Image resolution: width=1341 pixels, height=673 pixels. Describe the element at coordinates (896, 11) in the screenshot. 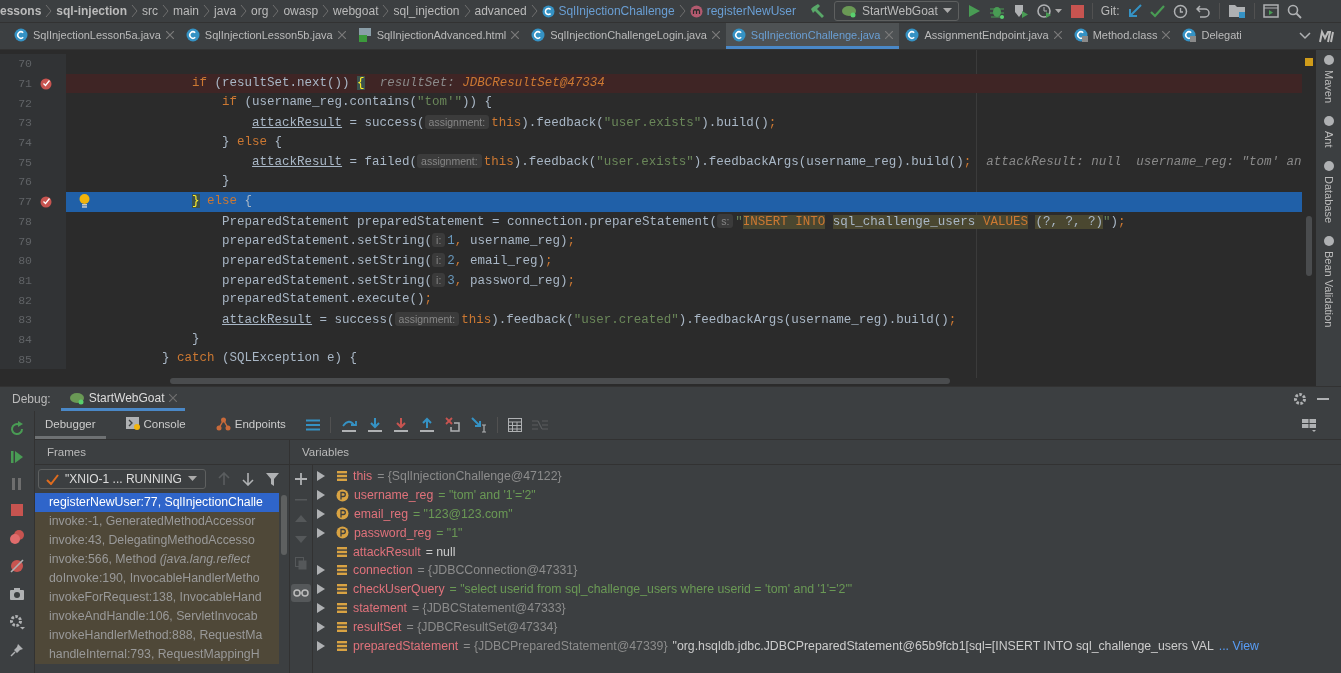

I see `run-configuration-dropdown: StartWebGoat` at that location.